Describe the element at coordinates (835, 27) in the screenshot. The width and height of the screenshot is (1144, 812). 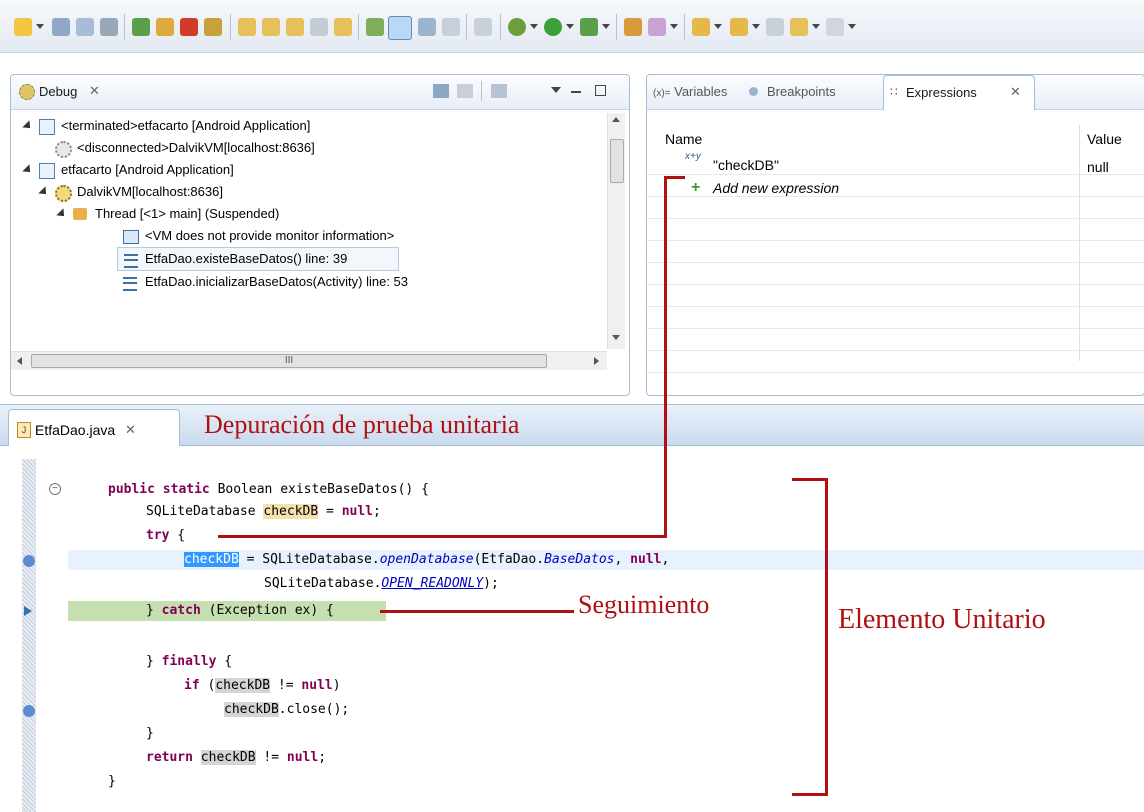
I see `forward-icon` at that location.